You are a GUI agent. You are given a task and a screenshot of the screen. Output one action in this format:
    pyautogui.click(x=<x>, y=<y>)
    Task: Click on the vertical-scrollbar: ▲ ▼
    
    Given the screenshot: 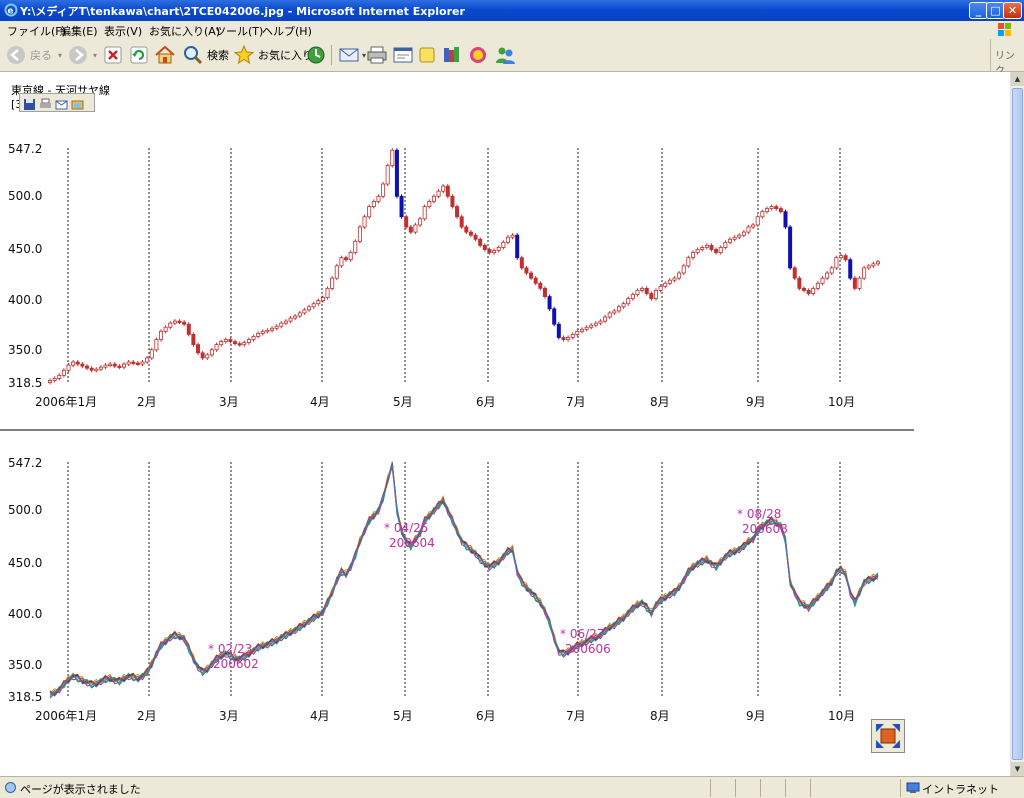 What is the action you would take?
    pyautogui.click(x=1017, y=424)
    